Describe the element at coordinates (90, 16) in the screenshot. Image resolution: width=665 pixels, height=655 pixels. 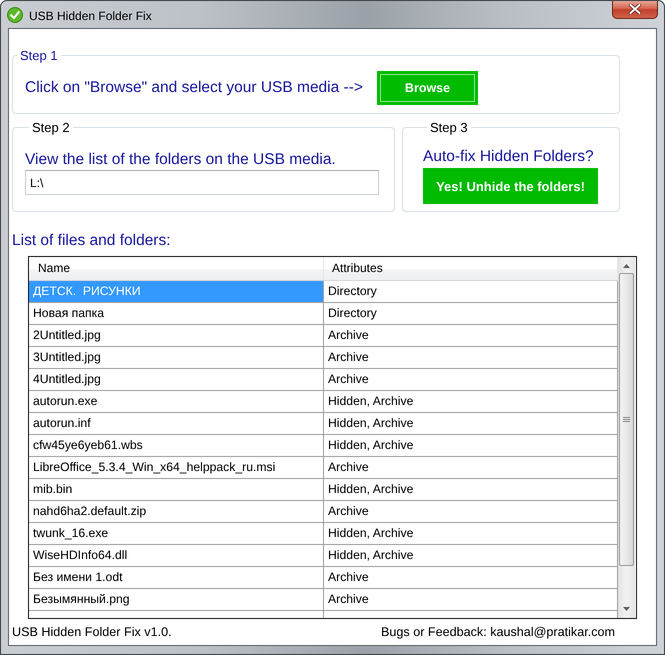
I see `window-title: USB Hidden Folder Fix` at that location.